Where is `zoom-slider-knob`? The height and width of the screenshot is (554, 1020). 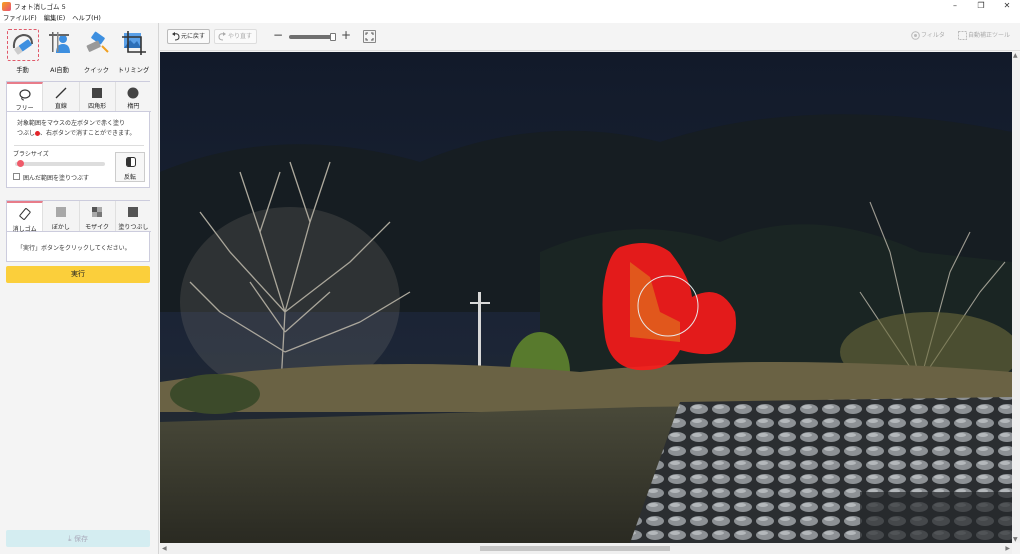 zoom-slider-knob is located at coordinates (333, 37).